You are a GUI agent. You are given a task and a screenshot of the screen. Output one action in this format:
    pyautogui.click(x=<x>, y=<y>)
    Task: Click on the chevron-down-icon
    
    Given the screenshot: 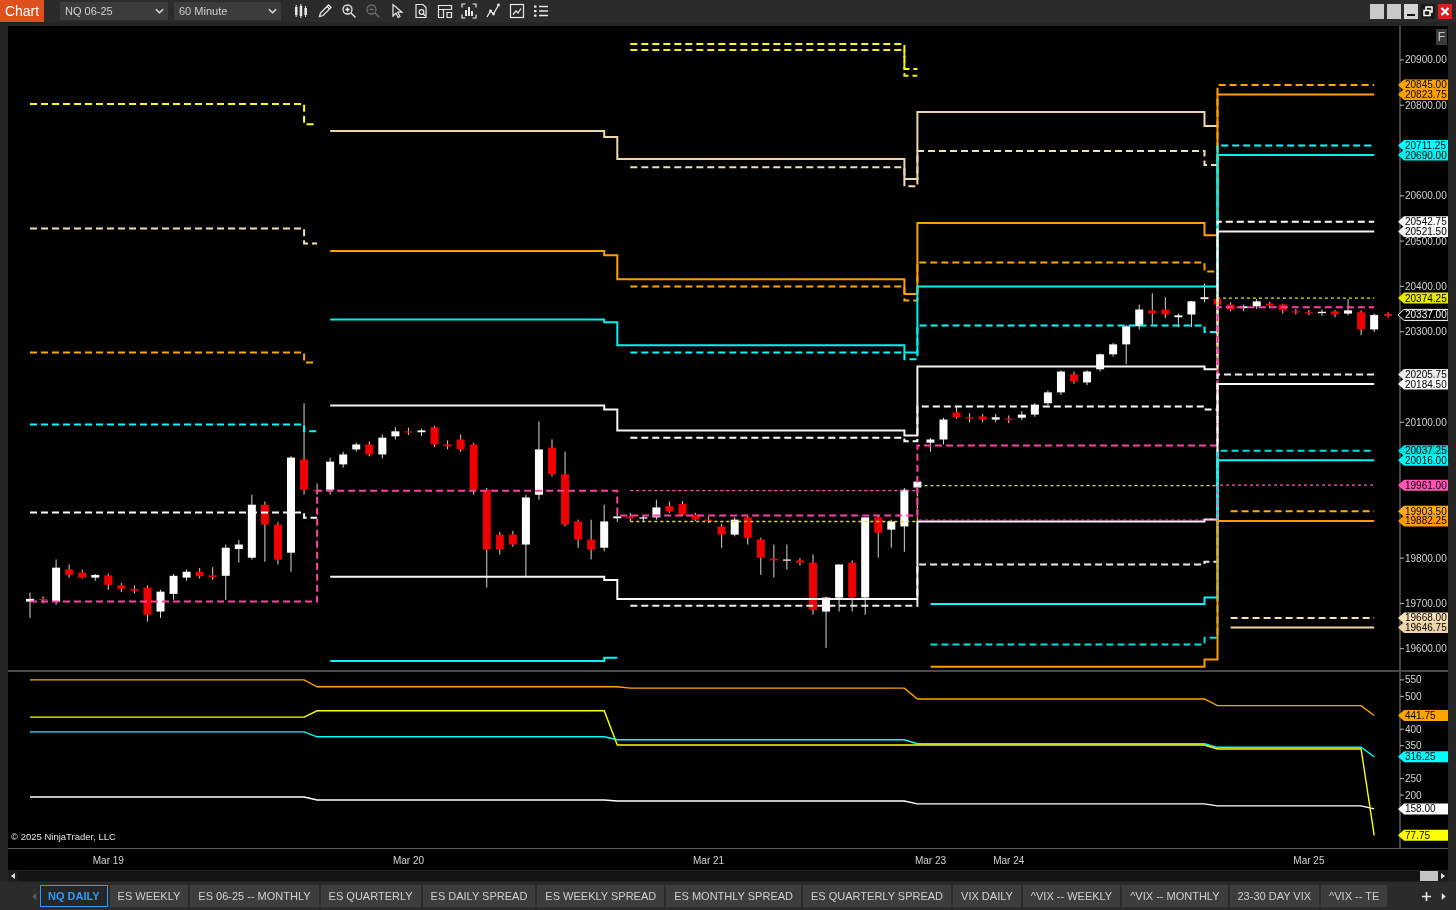 What is the action you would take?
    pyautogui.click(x=159, y=11)
    